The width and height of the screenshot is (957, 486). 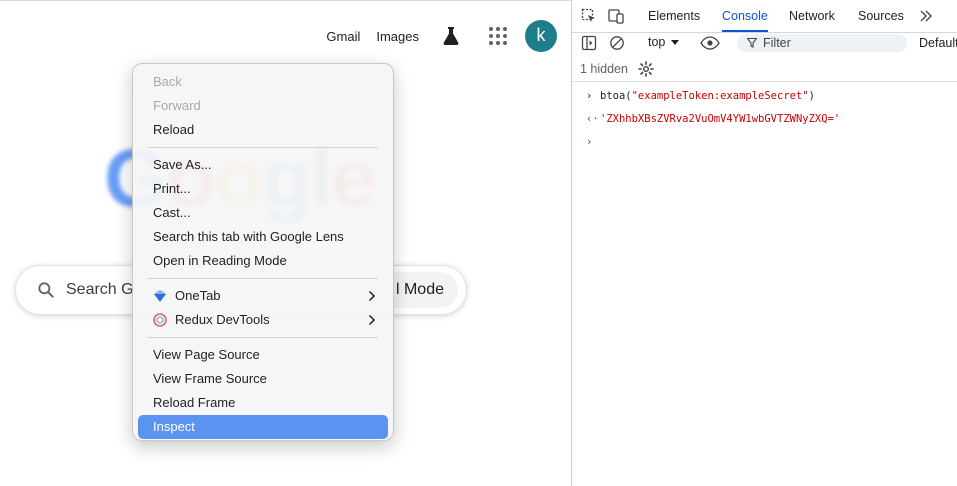 I want to click on console-toolbar: top Filter Default, so click(x=764, y=43).